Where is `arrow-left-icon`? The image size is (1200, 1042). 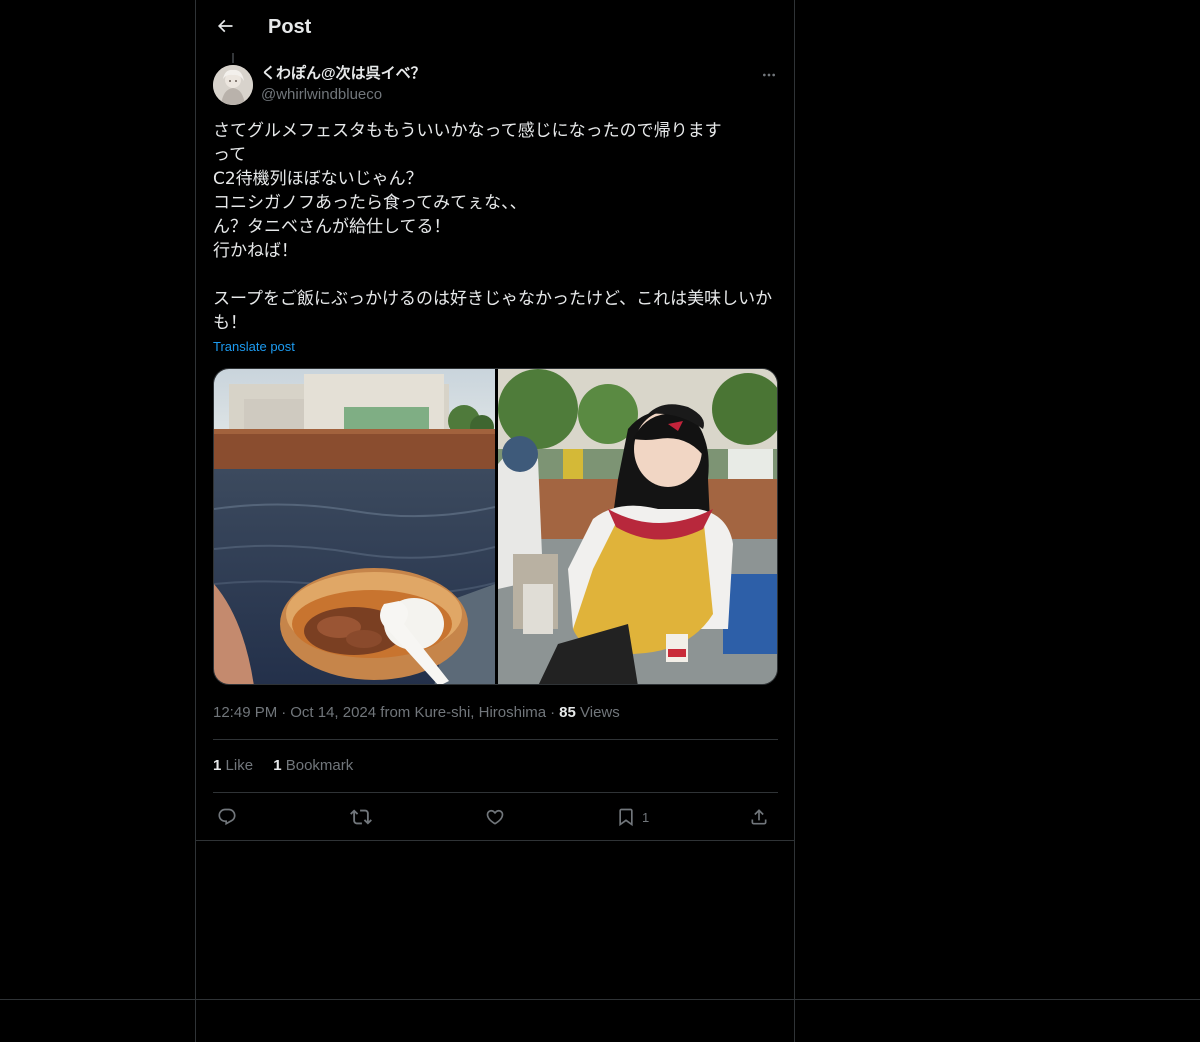 arrow-left-icon is located at coordinates (225, 26).